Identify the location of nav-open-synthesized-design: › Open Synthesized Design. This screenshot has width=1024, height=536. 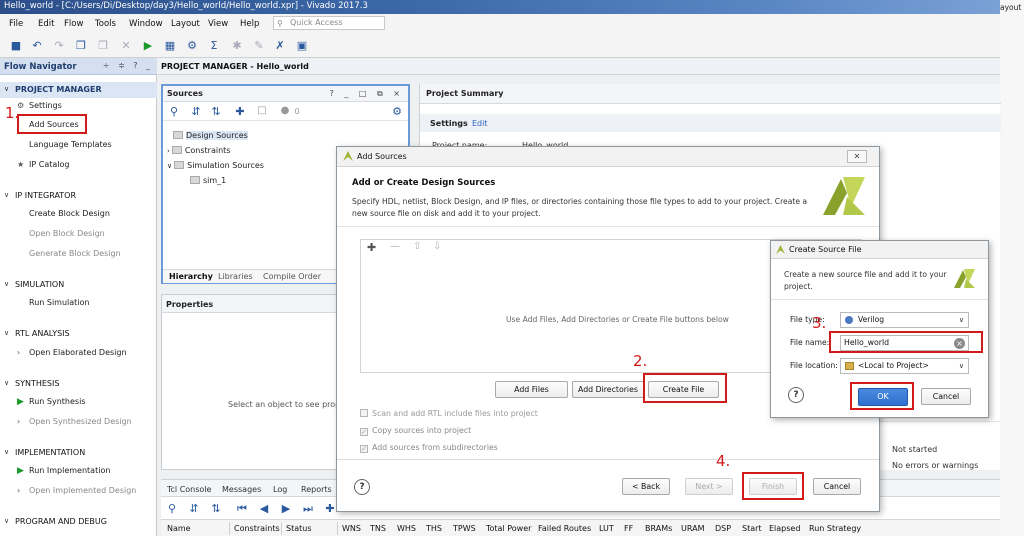
(74, 421).